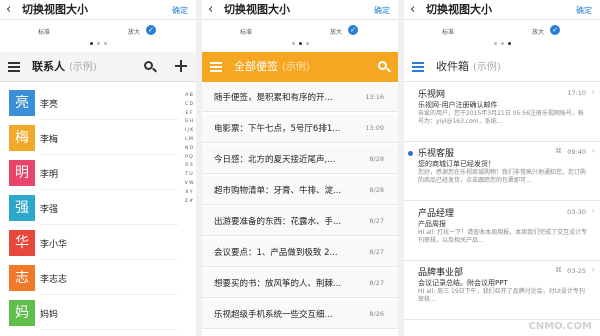  Describe the element at coordinates (22, 313) in the screenshot. I see `avatar: 妈` at that location.